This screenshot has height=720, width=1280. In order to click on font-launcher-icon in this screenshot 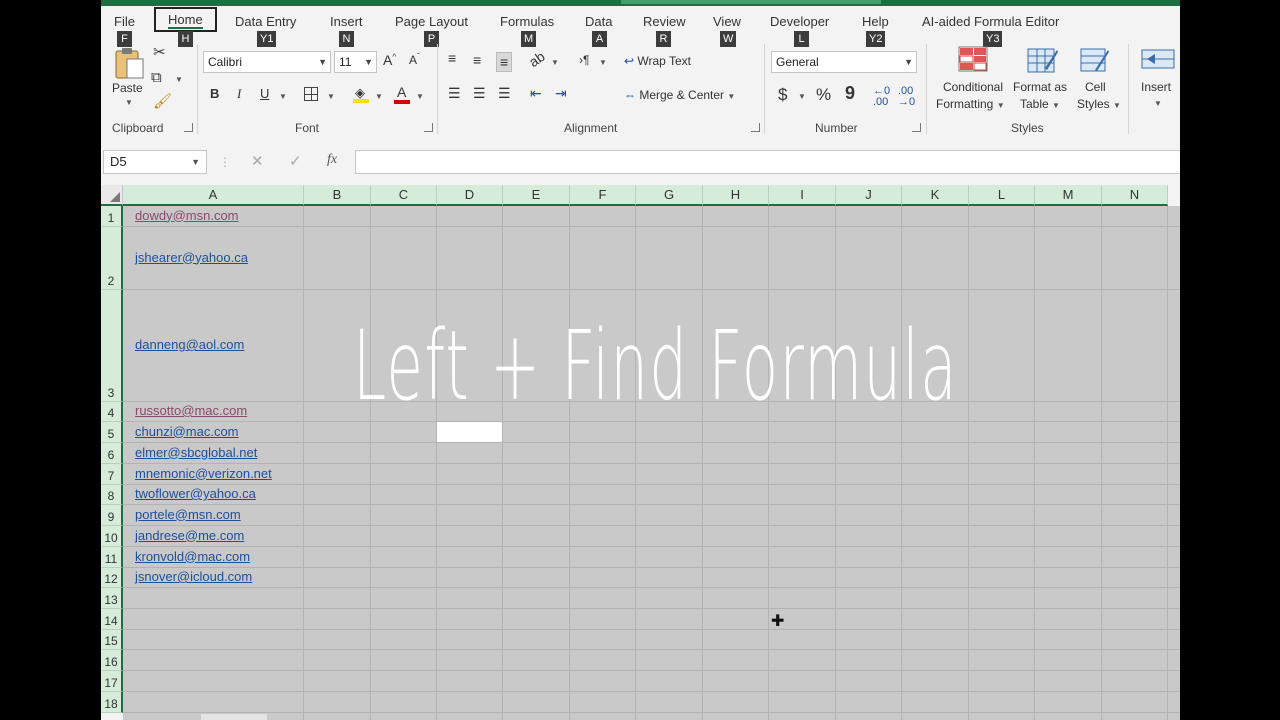, I will do `click(428, 127)`.